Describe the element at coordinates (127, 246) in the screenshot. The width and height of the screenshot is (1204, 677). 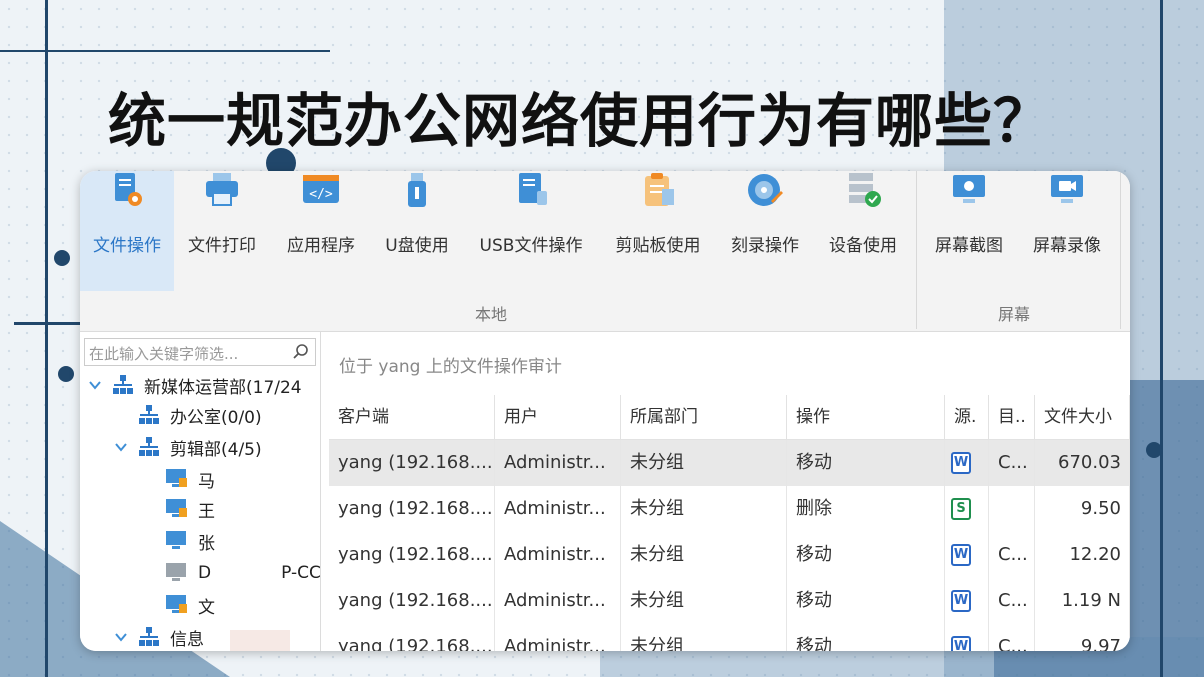
I see `ribbon-label: 文件操作` at that location.